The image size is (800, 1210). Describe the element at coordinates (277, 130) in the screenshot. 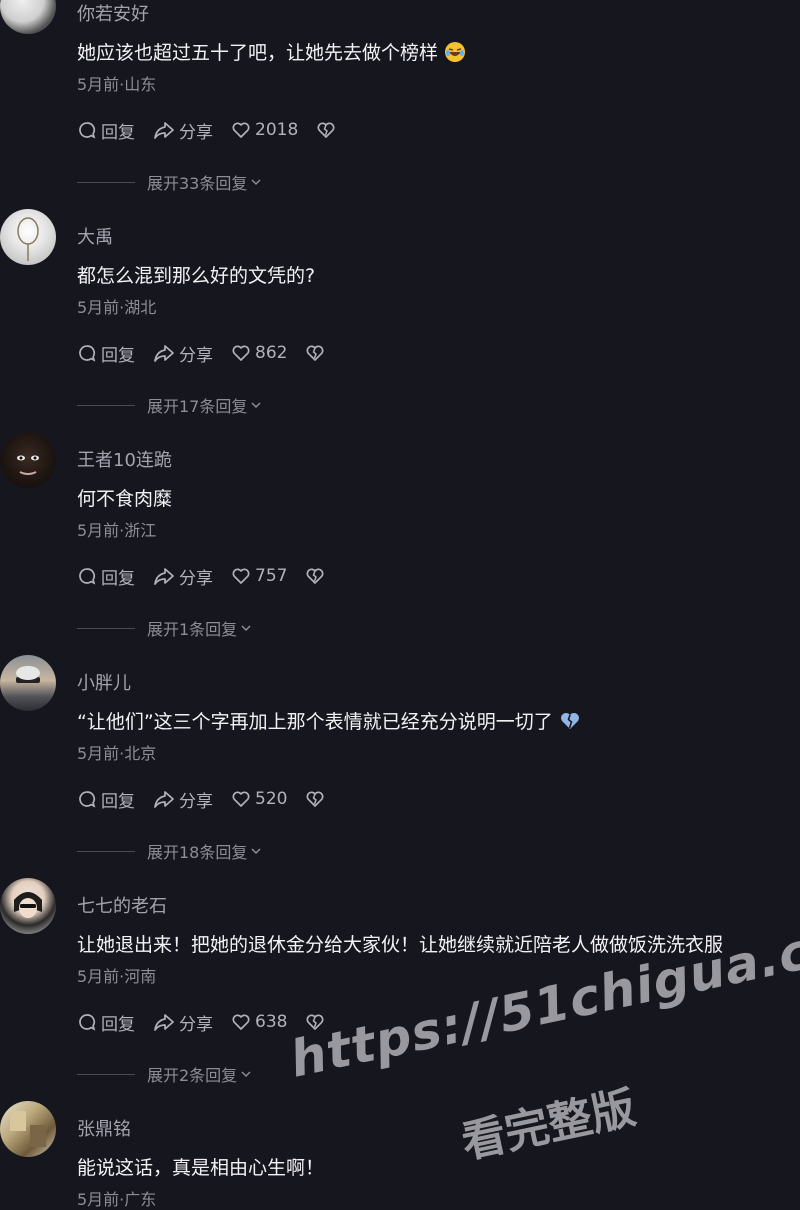

I see `like-count: 2018` at that location.